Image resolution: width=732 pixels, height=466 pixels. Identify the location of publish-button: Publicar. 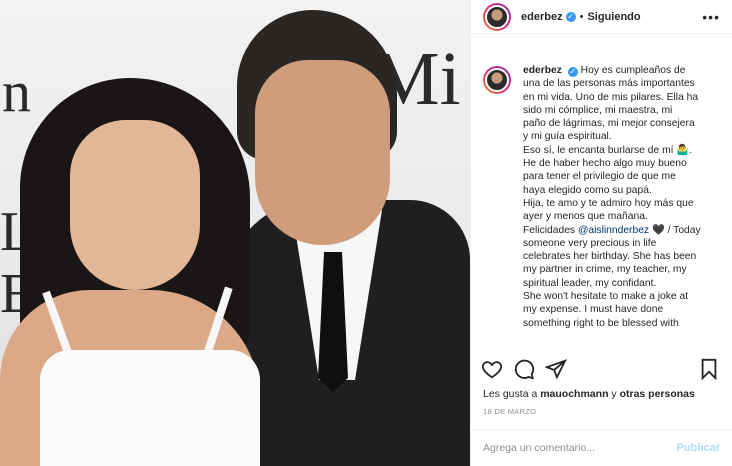
(698, 448).